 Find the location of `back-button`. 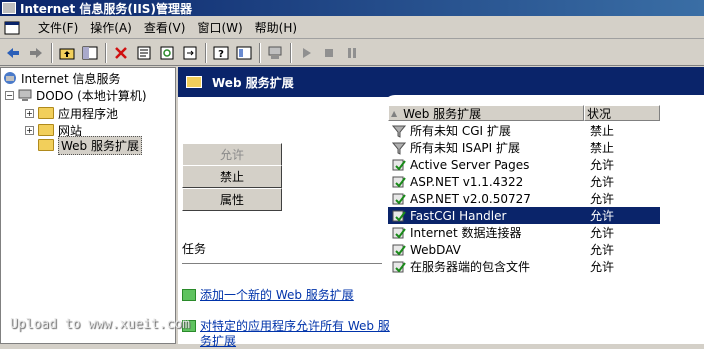

back-button is located at coordinates (13, 53).